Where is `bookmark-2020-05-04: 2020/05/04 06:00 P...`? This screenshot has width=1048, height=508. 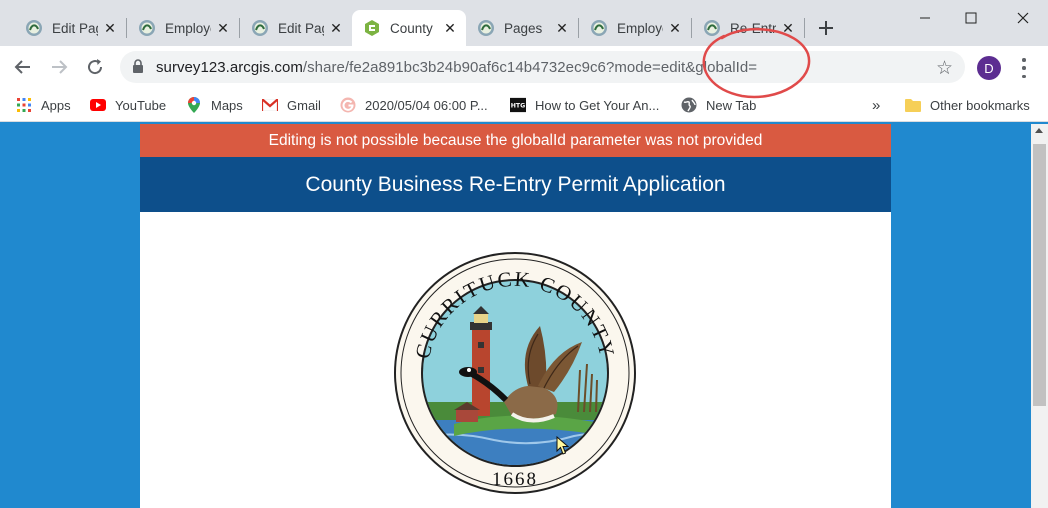
bookmark-2020-05-04: 2020/05/04 06:00 P... is located at coordinates (414, 105).